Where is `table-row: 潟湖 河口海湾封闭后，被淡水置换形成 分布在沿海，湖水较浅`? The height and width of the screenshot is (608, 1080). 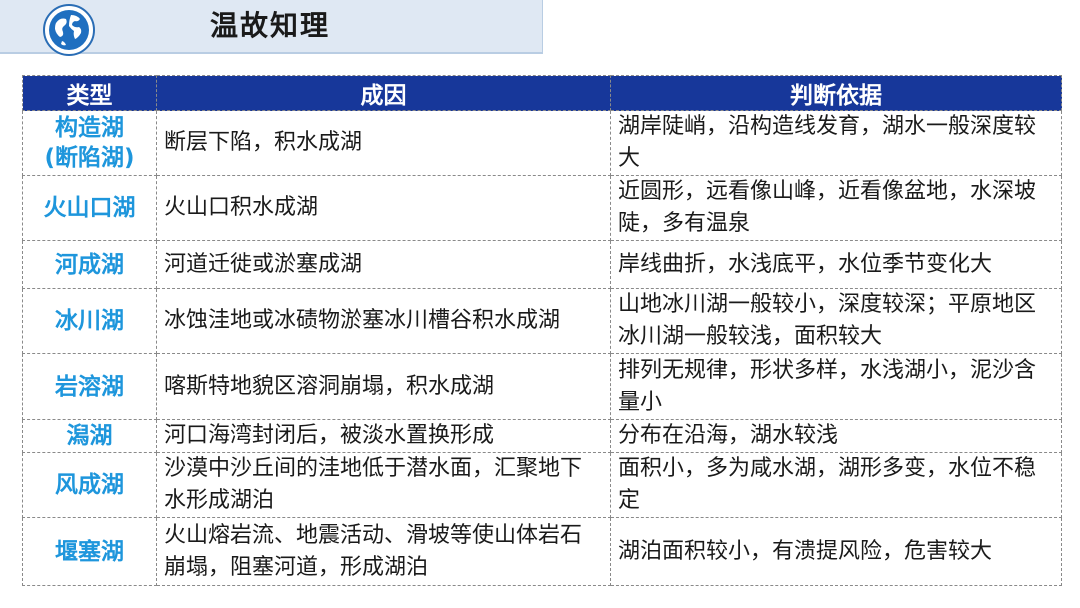 table-row: 潟湖 河口海湾封闭后，被淡水置换形成 分布在沿海，湖水较浅 is located at coordinates (542, 436).